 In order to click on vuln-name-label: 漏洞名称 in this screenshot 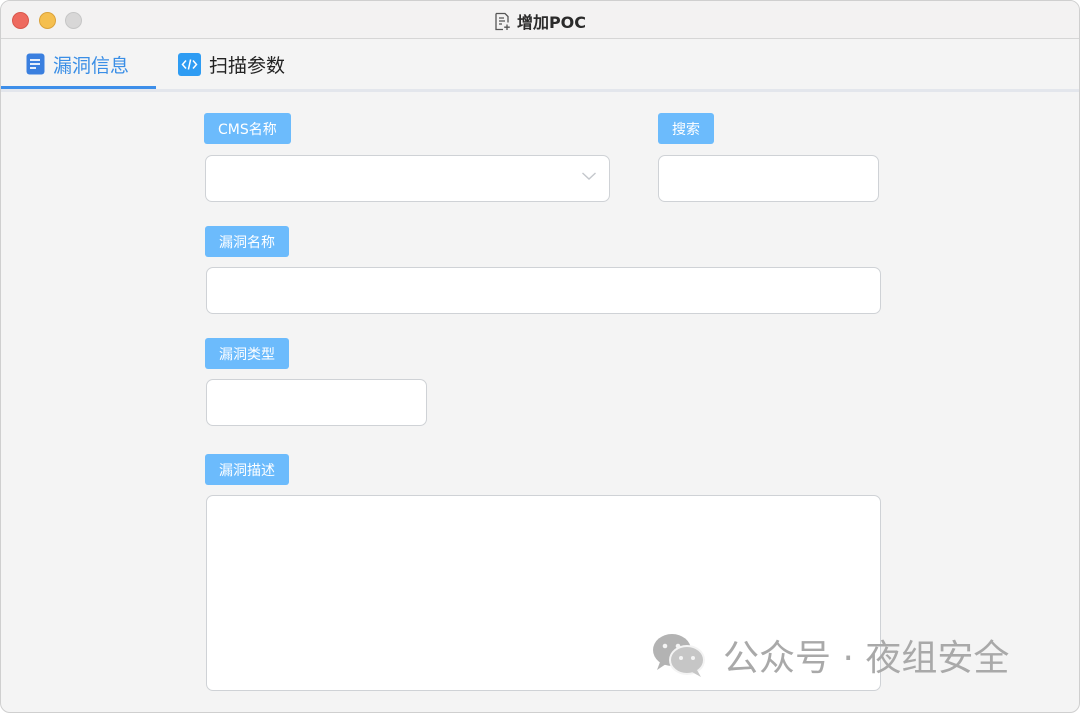, I will do `click(247, 241)`.